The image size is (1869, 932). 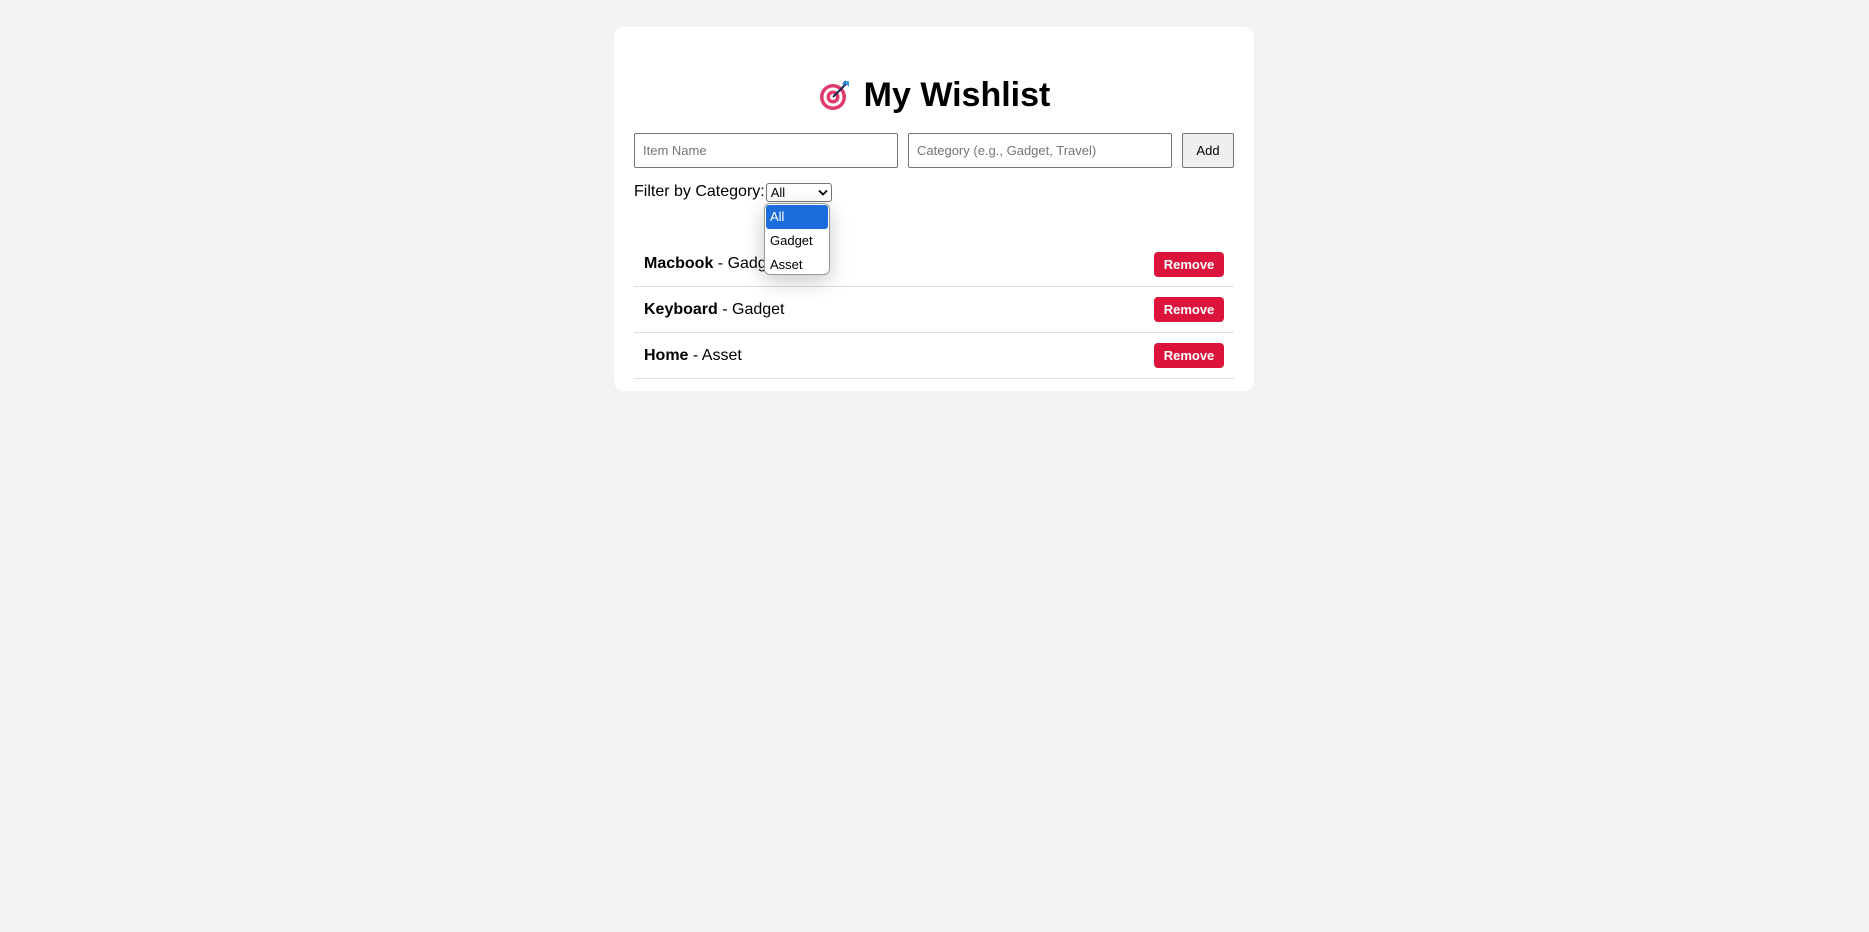 I want to click on item-name: Macbook, so click(x=679, y=263).